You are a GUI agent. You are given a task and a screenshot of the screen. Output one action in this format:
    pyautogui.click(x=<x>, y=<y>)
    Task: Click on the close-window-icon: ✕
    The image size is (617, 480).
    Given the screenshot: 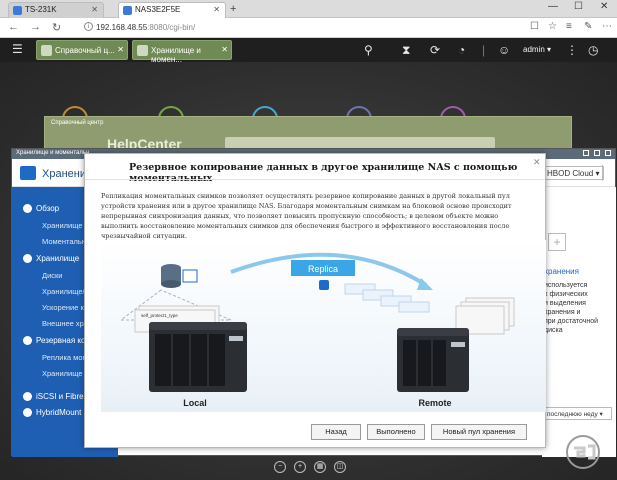 What is the action you would take?
    pyautogui.click(x=604, y=6)
    